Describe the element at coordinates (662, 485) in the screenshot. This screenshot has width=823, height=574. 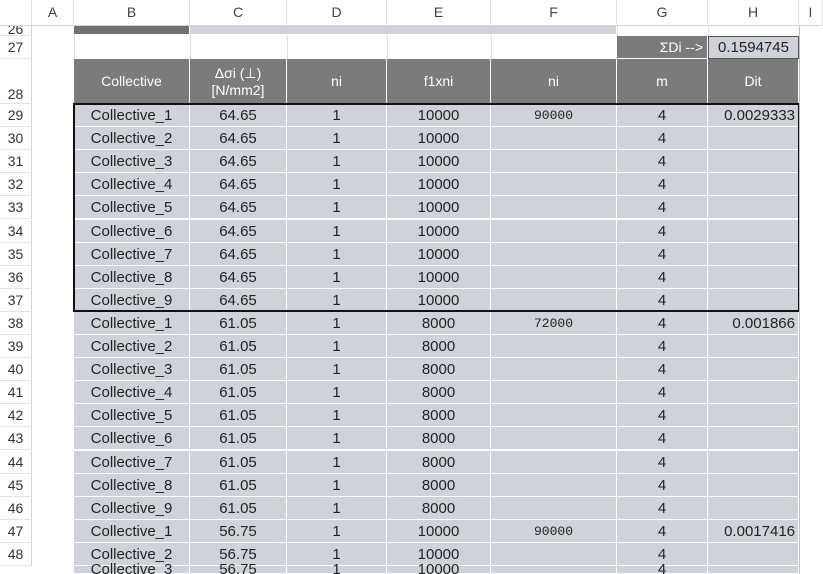
I see `cell-g45: 4` at that location.